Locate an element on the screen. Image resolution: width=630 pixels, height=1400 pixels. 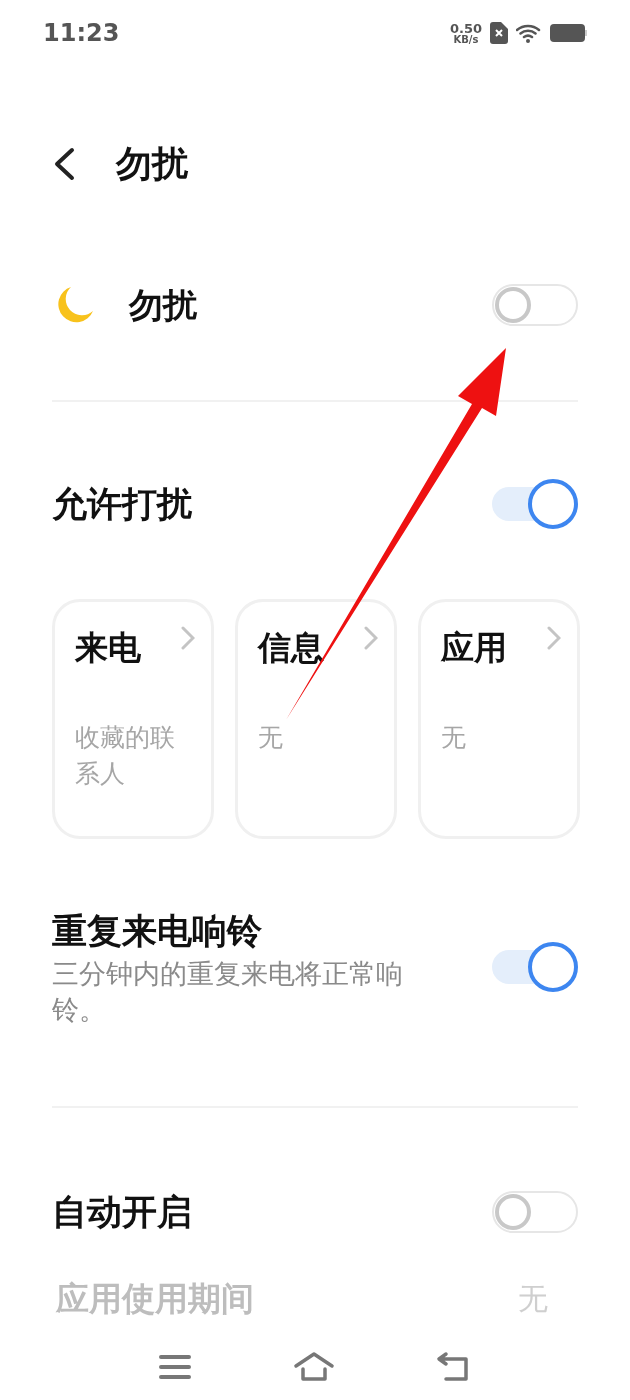
page-title: 勿扰 is located at coordinates (152, 164).